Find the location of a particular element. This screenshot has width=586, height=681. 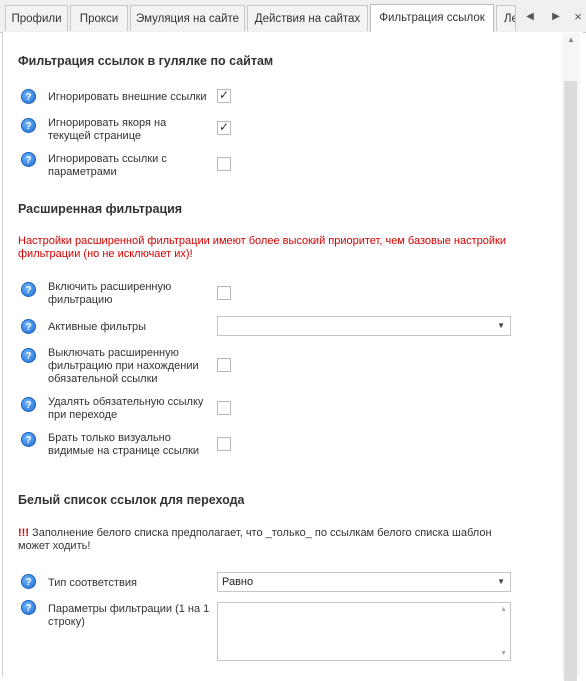

tab-emulation: Эмуляция на сайте is located at coordinates (187, 18).